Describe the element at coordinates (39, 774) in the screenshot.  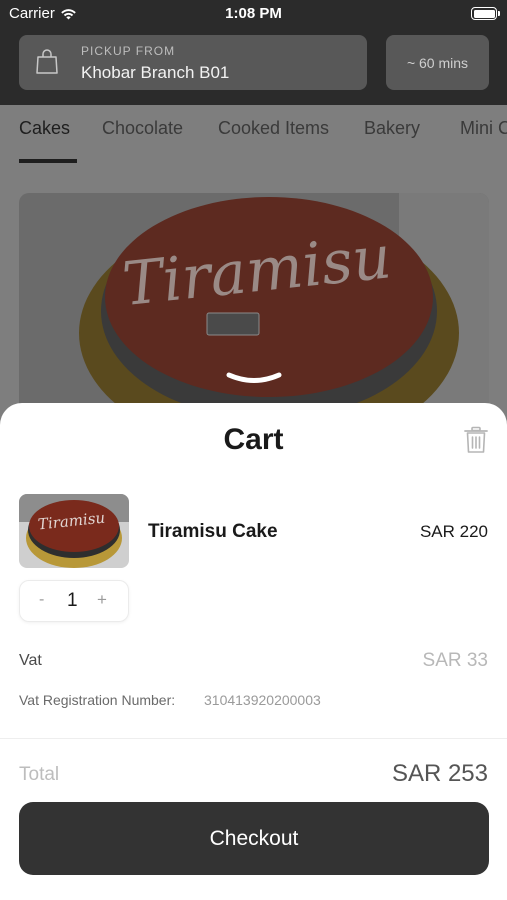
I see `total-label: Total` at that location.